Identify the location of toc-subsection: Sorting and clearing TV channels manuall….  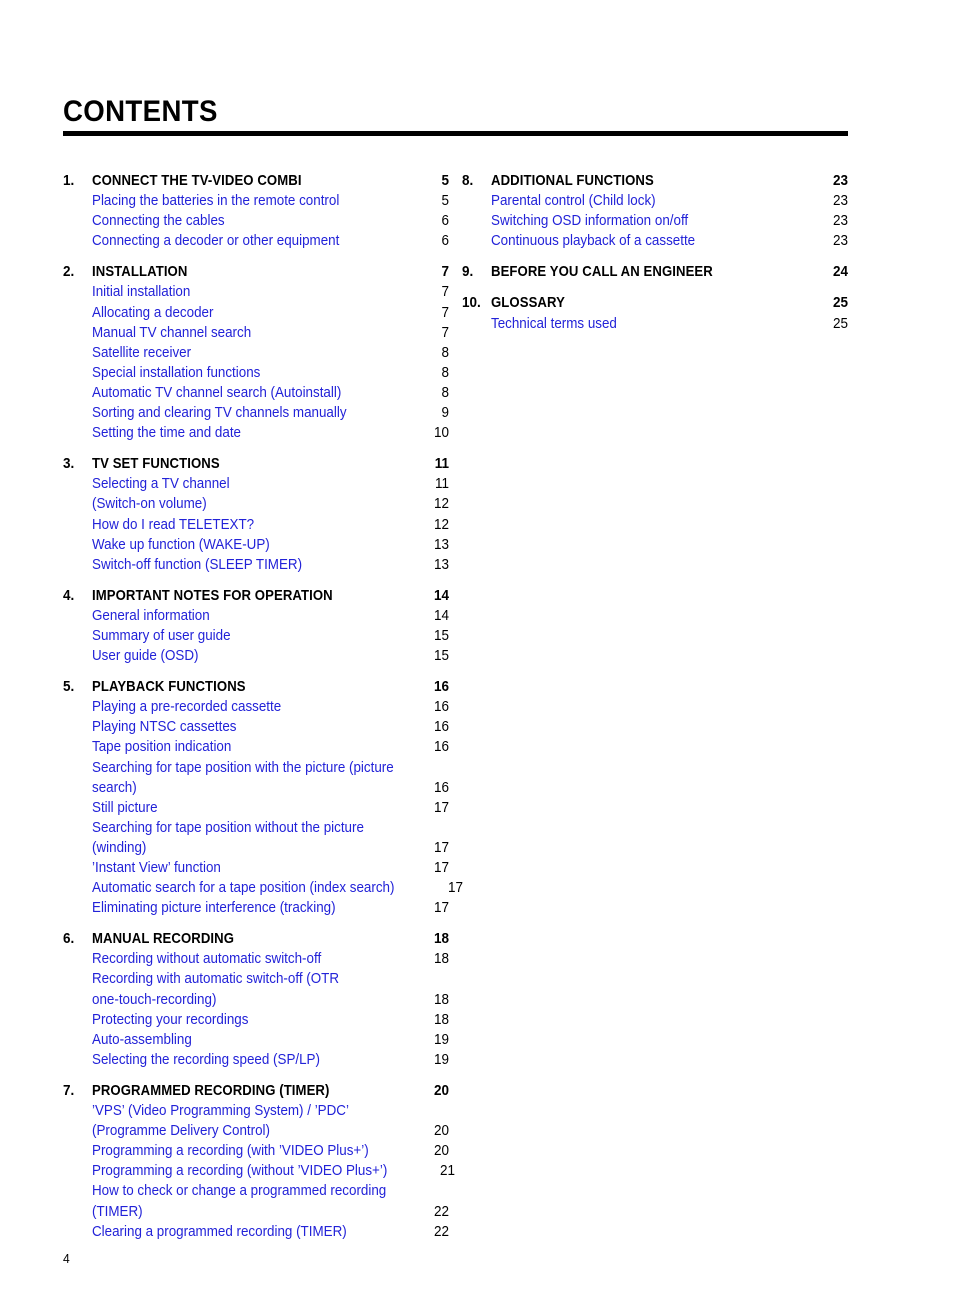
(256, 413).